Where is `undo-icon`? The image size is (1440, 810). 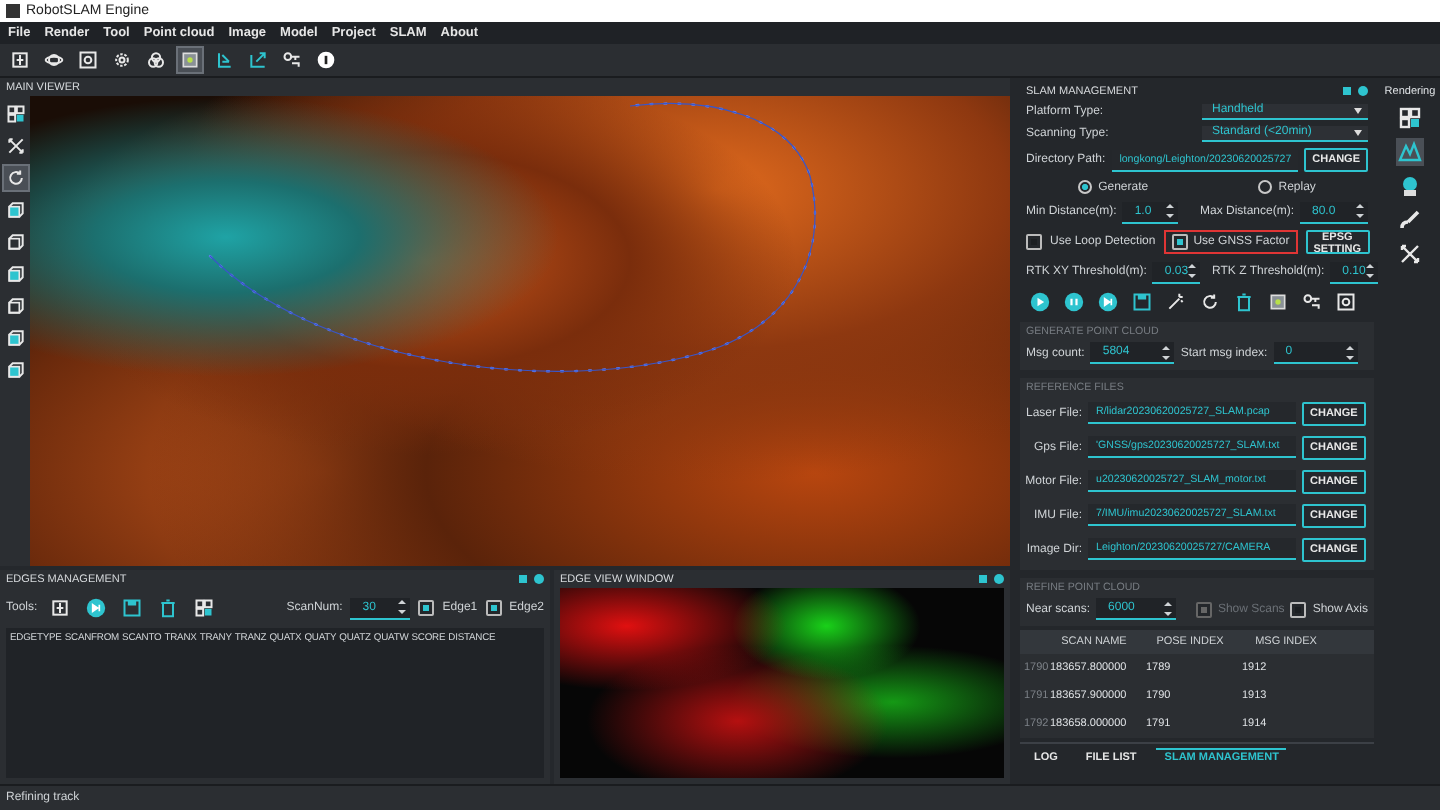
undo-icon is located at coordinates (1210, 302).